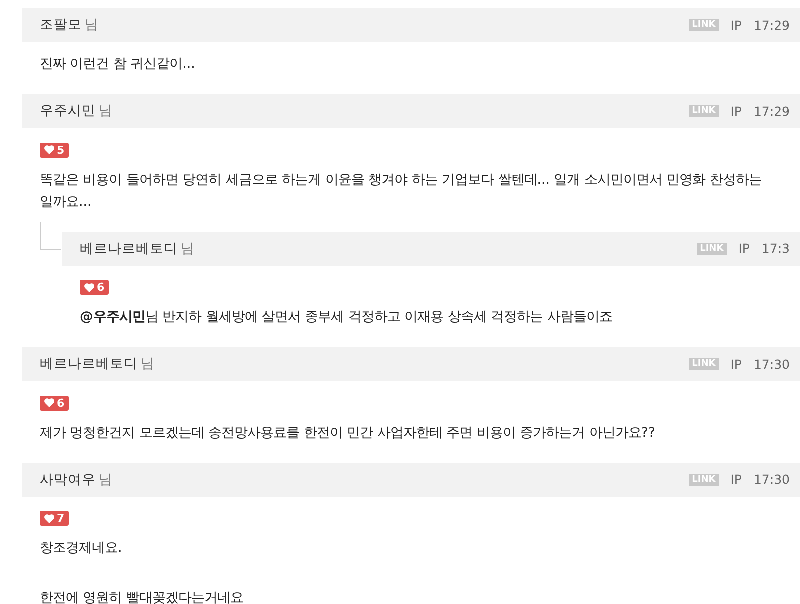 The width and height of the screenshot is (800, 604). I want to click on comment-text: @우주시민님 반지하 월세방에 살면서 종부세 걱정하고 이재용 상속세 걱정하는 사람들이죠, so click(347, 318).